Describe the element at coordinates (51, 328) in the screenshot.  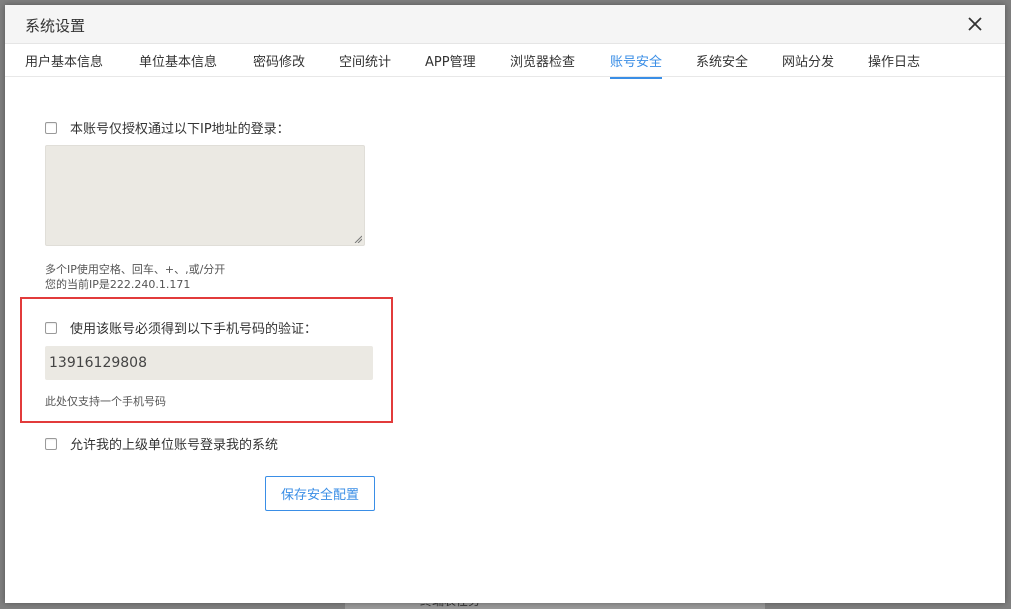
I see `phone-verify-checkbox` at that location.